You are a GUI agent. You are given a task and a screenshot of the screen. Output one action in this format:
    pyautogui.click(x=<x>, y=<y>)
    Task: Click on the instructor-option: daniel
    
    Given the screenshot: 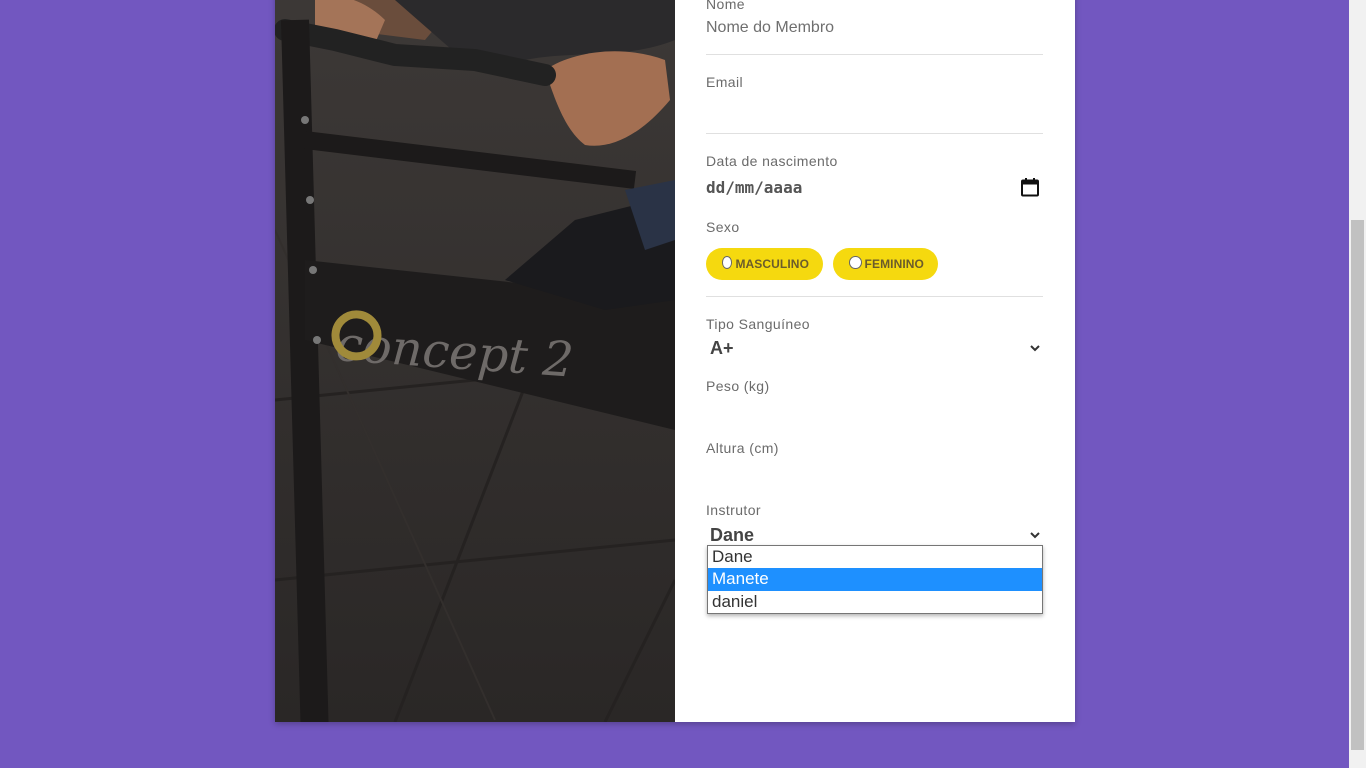 What is the action you would take?
    pyautogui.click(x=875, y=602)
    